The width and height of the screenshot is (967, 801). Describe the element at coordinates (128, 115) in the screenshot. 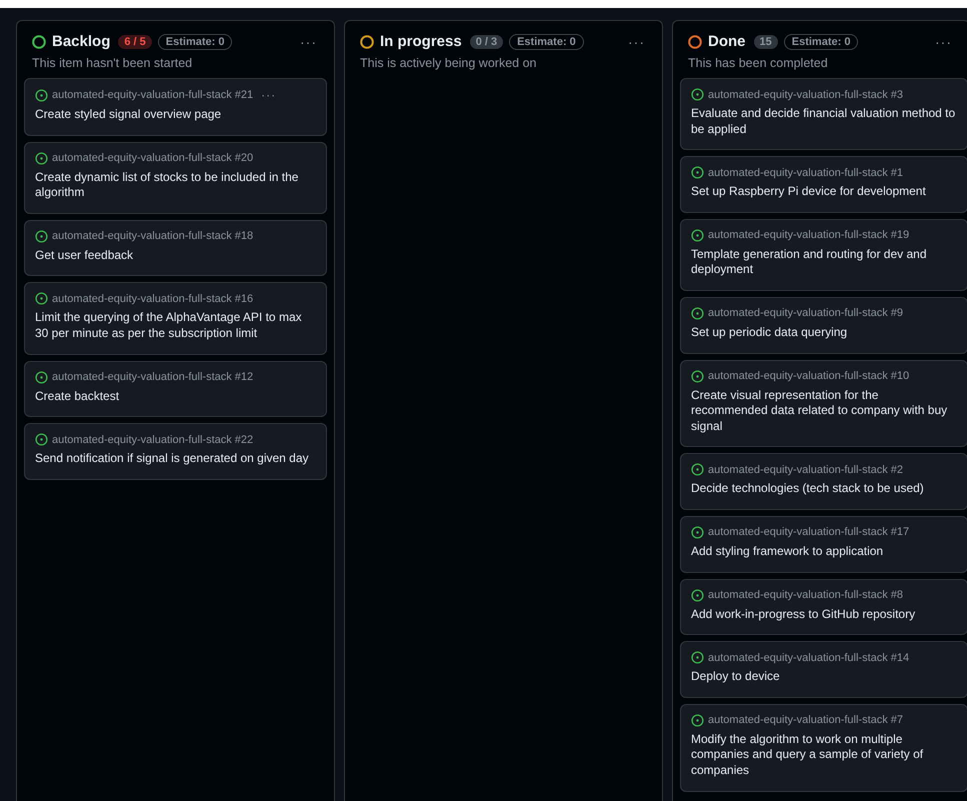

I see `issue-title: Create styled signal overview page` at that location.